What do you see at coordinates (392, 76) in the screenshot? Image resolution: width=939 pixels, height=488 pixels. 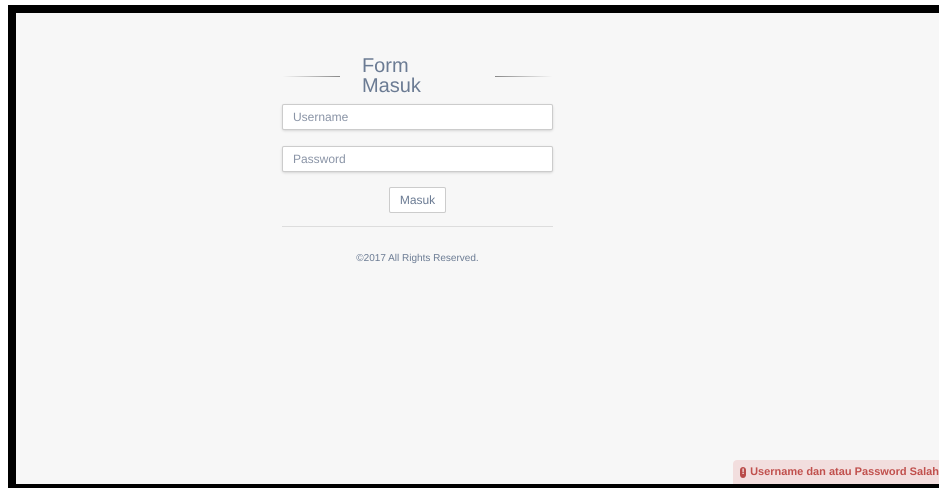 I see `form-title: Form Masuk` at bounding box center [392, 76].